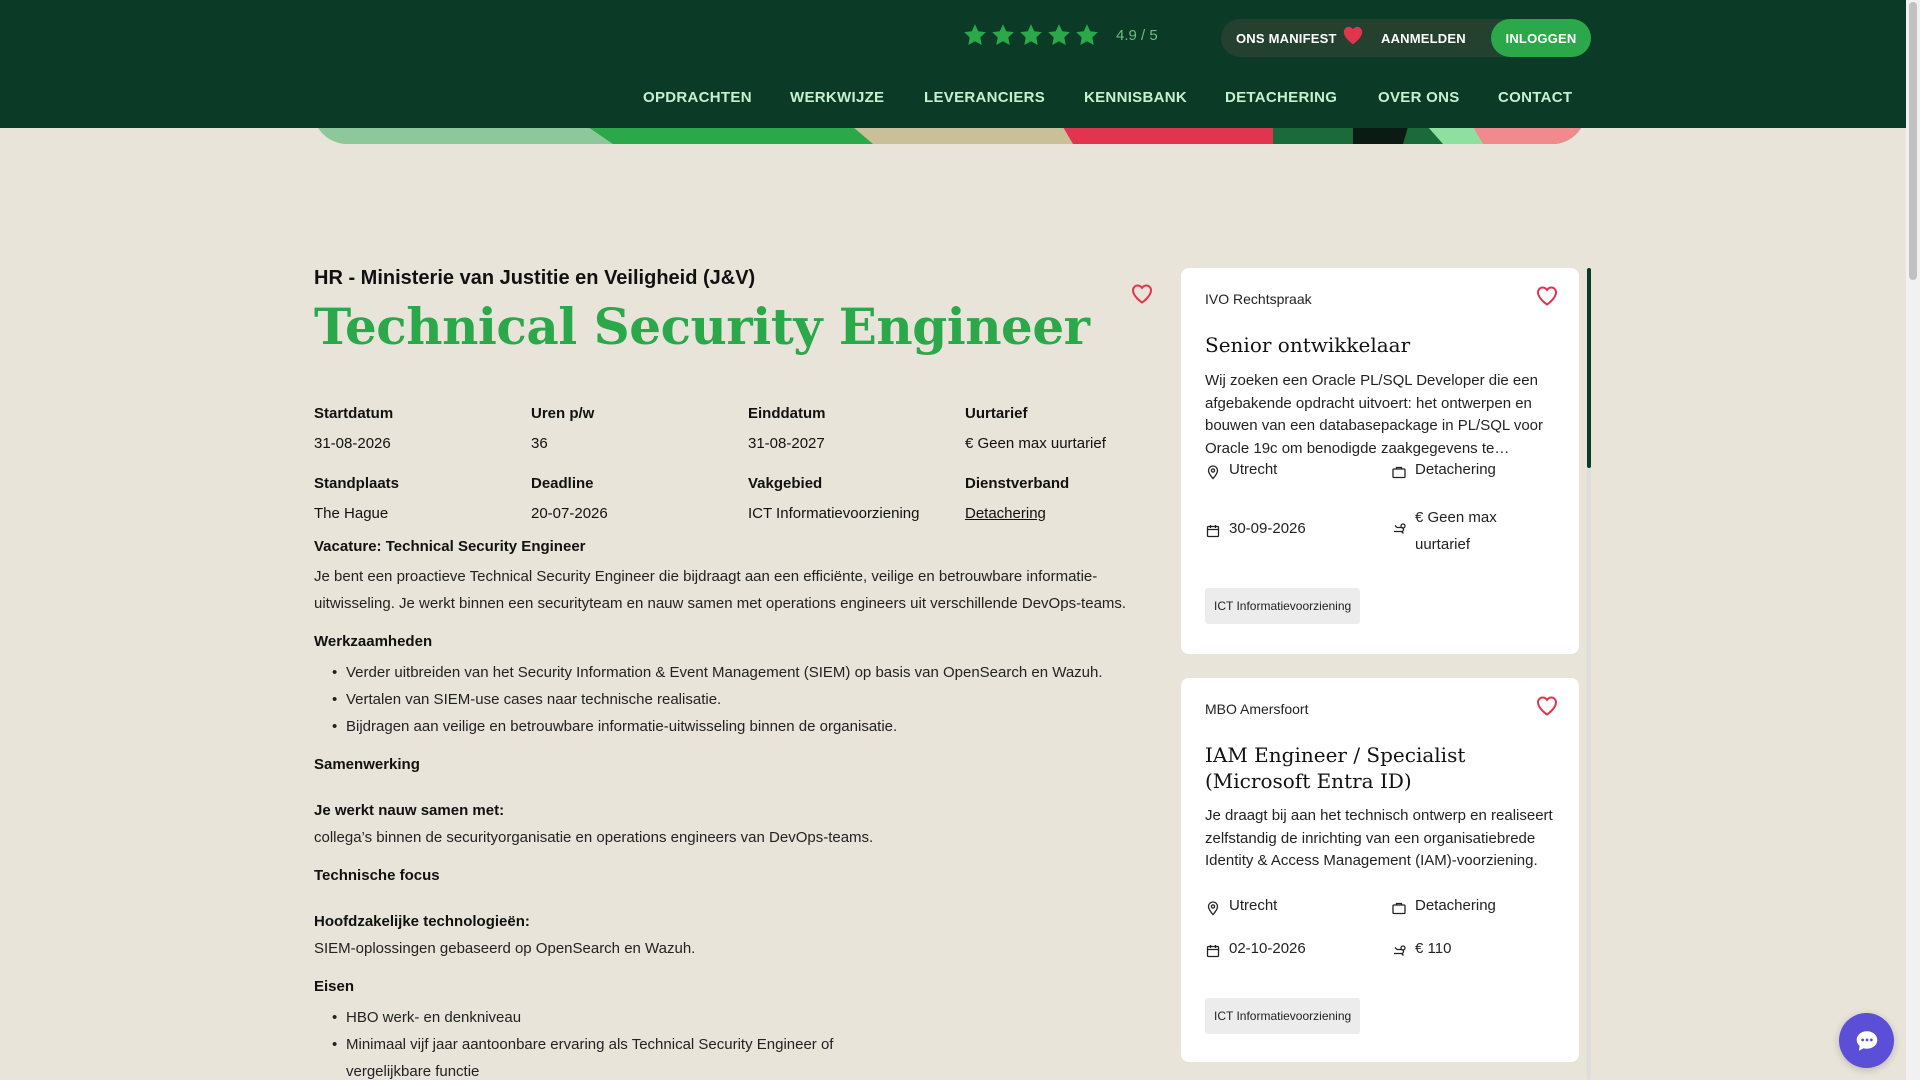  What do you see at coordinates (1535, 97) in the screenshot?
I see `nav-contact: CONTACT` at bounding box center [1535, 97].